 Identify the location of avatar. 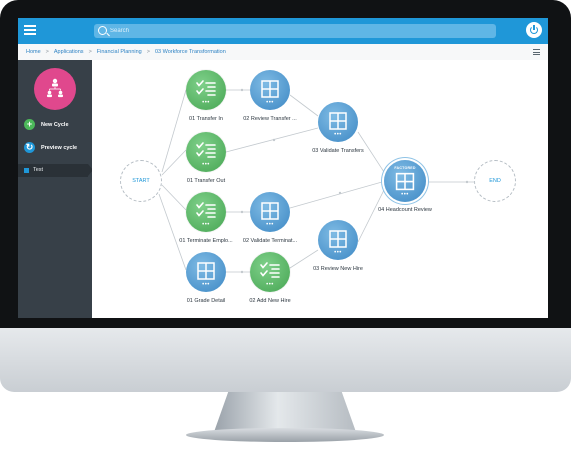
(55, 89).